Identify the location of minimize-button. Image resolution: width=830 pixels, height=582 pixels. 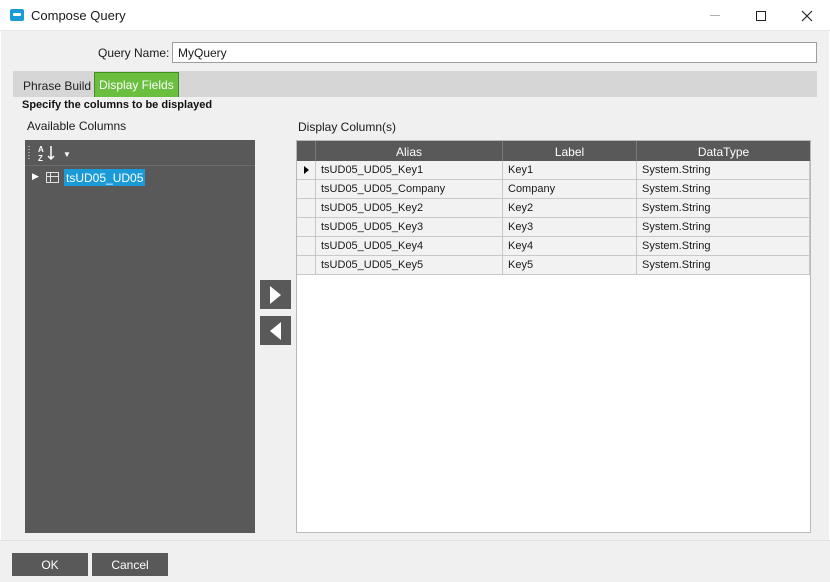
(715, 15).